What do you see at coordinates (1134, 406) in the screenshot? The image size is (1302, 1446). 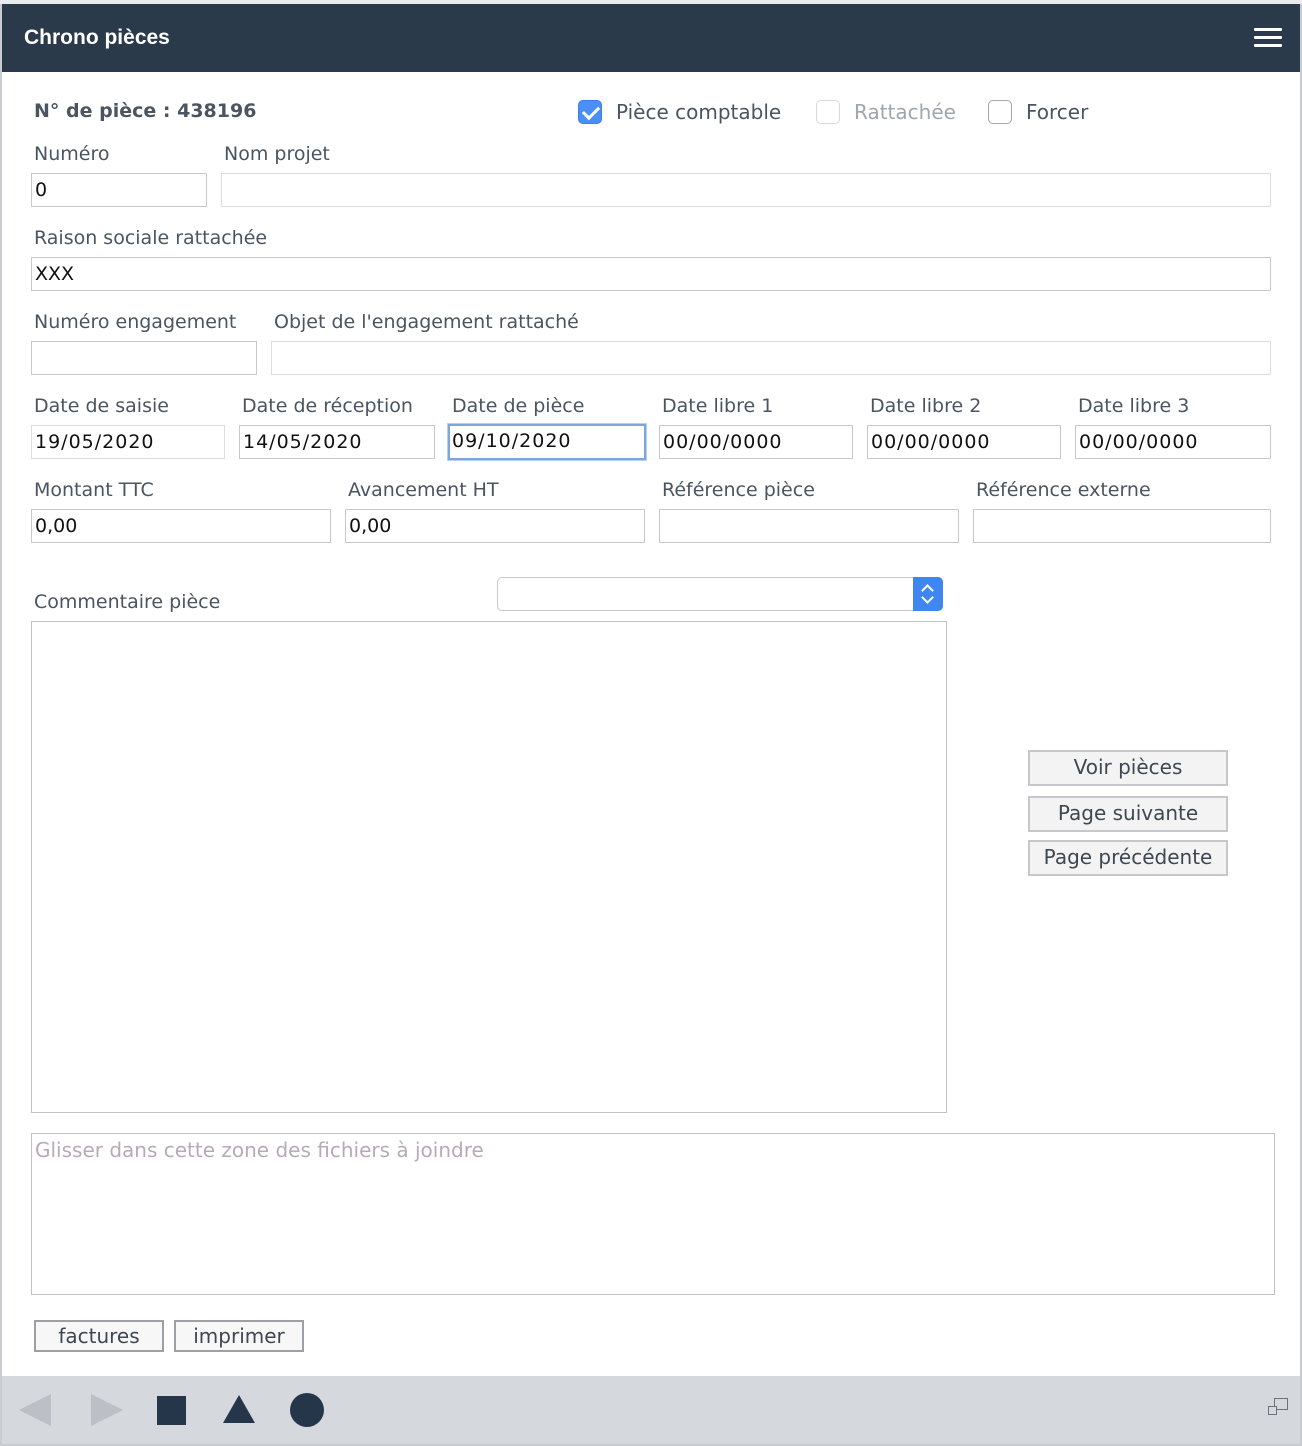 I see `date-libre-3-label: Date libre 3` at bounding box center [1134, 406].